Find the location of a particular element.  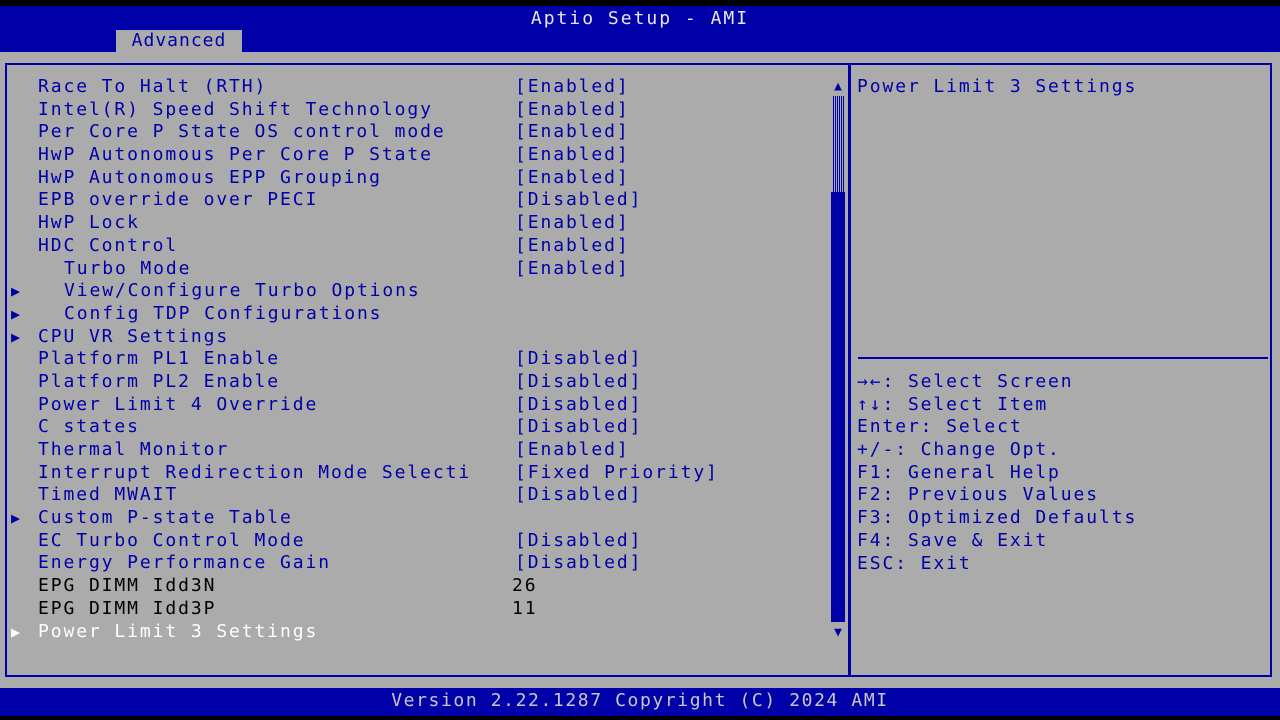

setting-label: HwP Autonomous Per Core P State is located at coordinates (235, 155).